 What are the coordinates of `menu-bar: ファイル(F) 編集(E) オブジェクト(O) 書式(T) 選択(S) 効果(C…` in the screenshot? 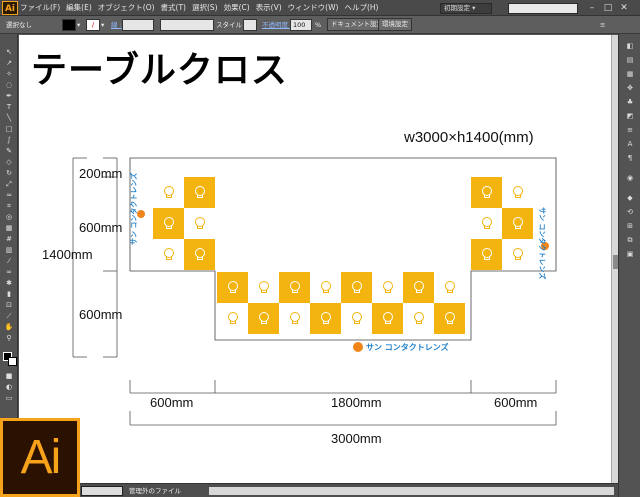 It's located at (202, 8).